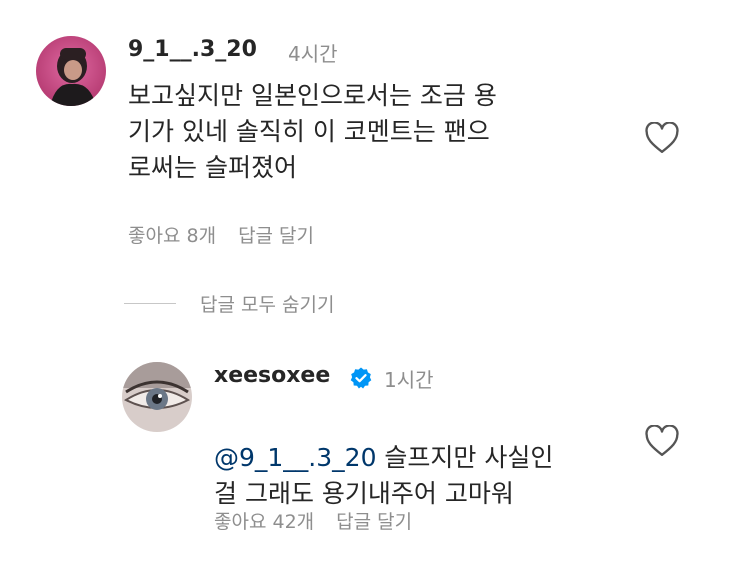 Image resolution: width=750 pixels, height=572 pixels. Describe the element at coordinates (364, 493) in the screenshot. I see `reply-text-line2: 걸 그래도 용기내주어 고마워` at that location.